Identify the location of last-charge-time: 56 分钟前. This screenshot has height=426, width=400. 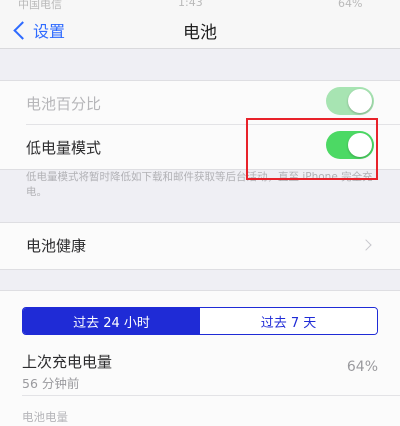
(51, 383).